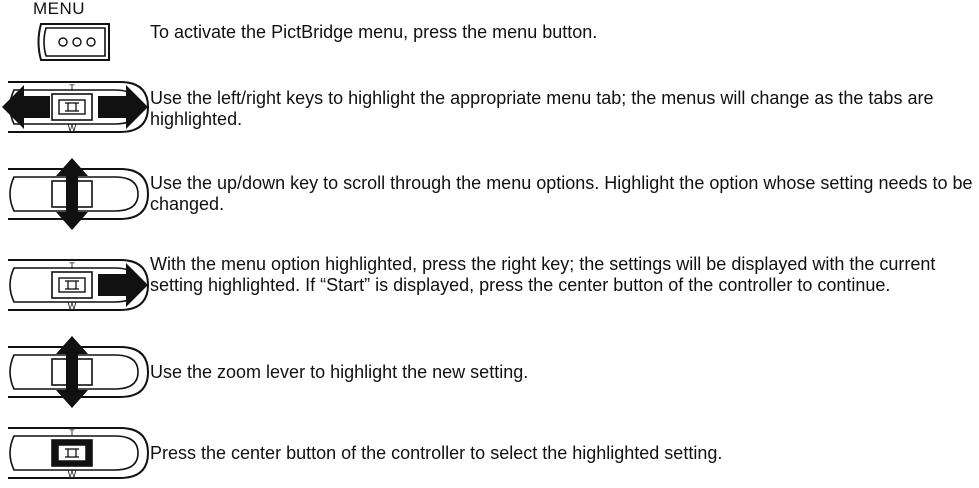  Describe the element at coordinates (59, 9) in the screenshot. I see `menu-button-label: MENU` at that location.